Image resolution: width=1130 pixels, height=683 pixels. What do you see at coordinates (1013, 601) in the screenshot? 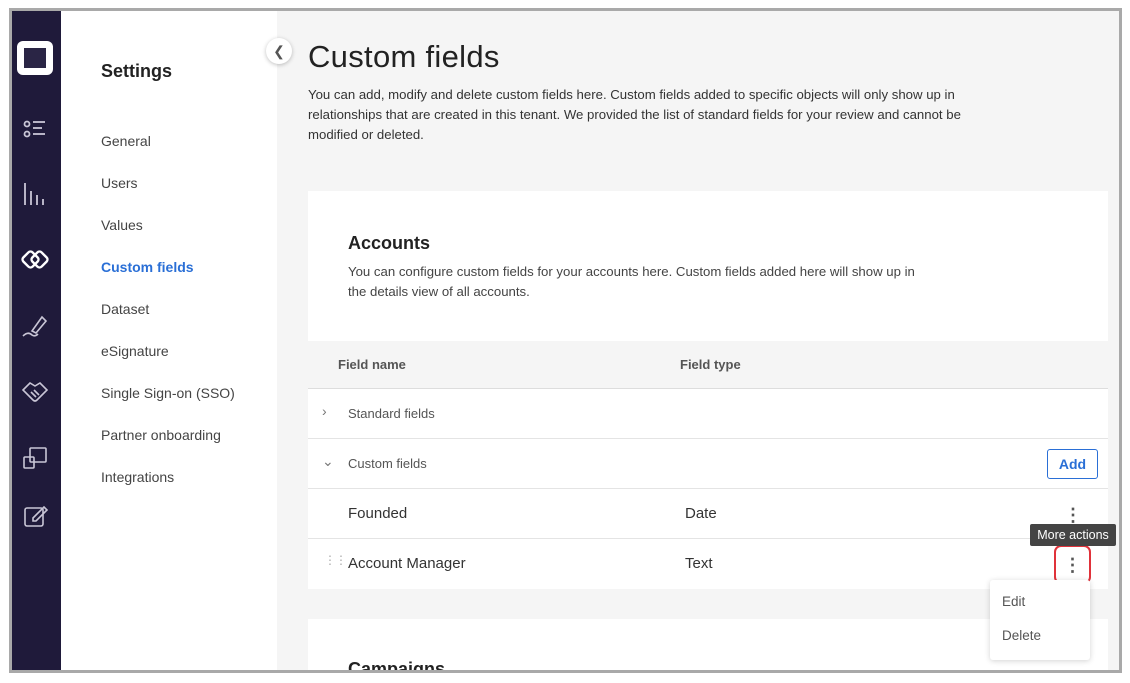
I see `menu-item-edit: Edit` at bounding box center [1013, 601].